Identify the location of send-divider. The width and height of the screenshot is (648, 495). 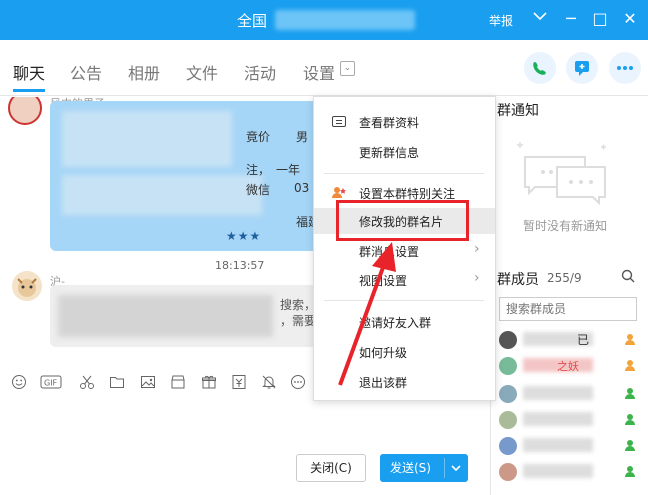
(444, 468).